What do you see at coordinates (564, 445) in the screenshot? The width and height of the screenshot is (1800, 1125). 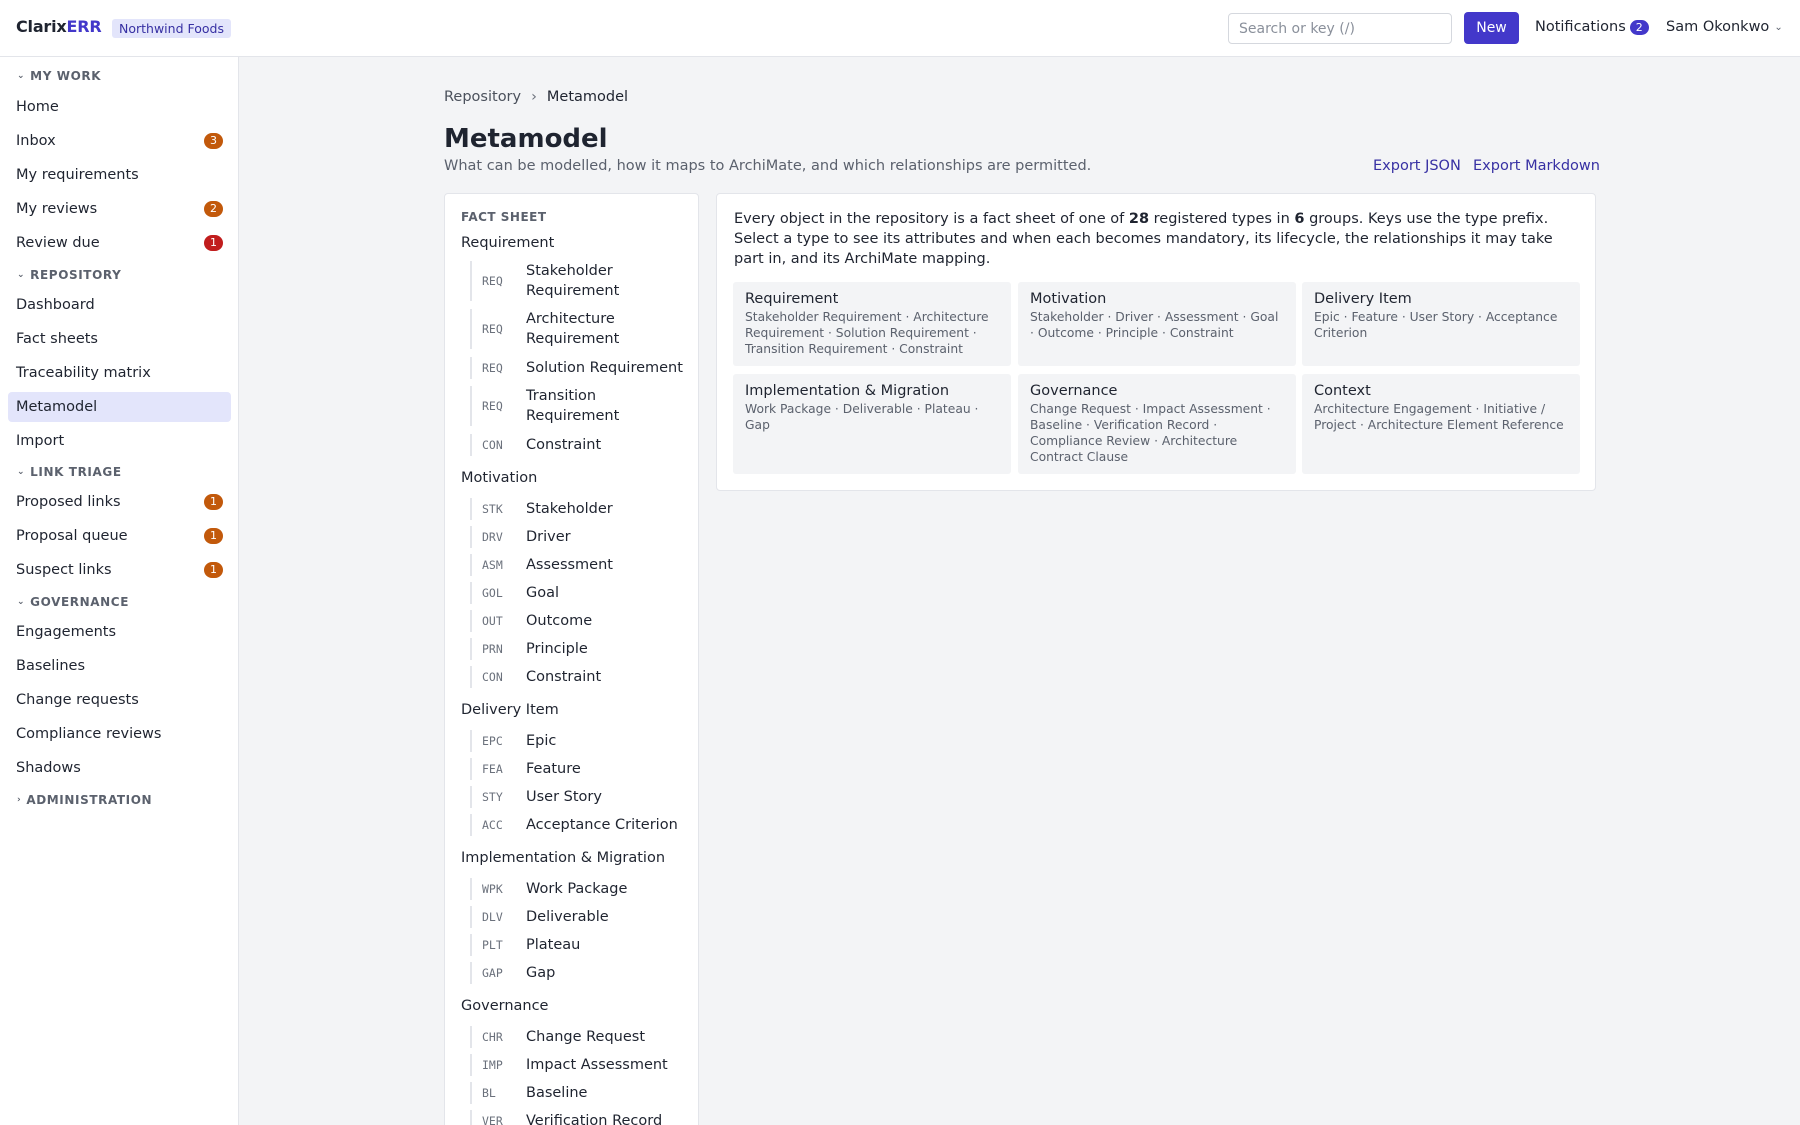 I see `type-name: Constraint` at bounding box center [564, 445].